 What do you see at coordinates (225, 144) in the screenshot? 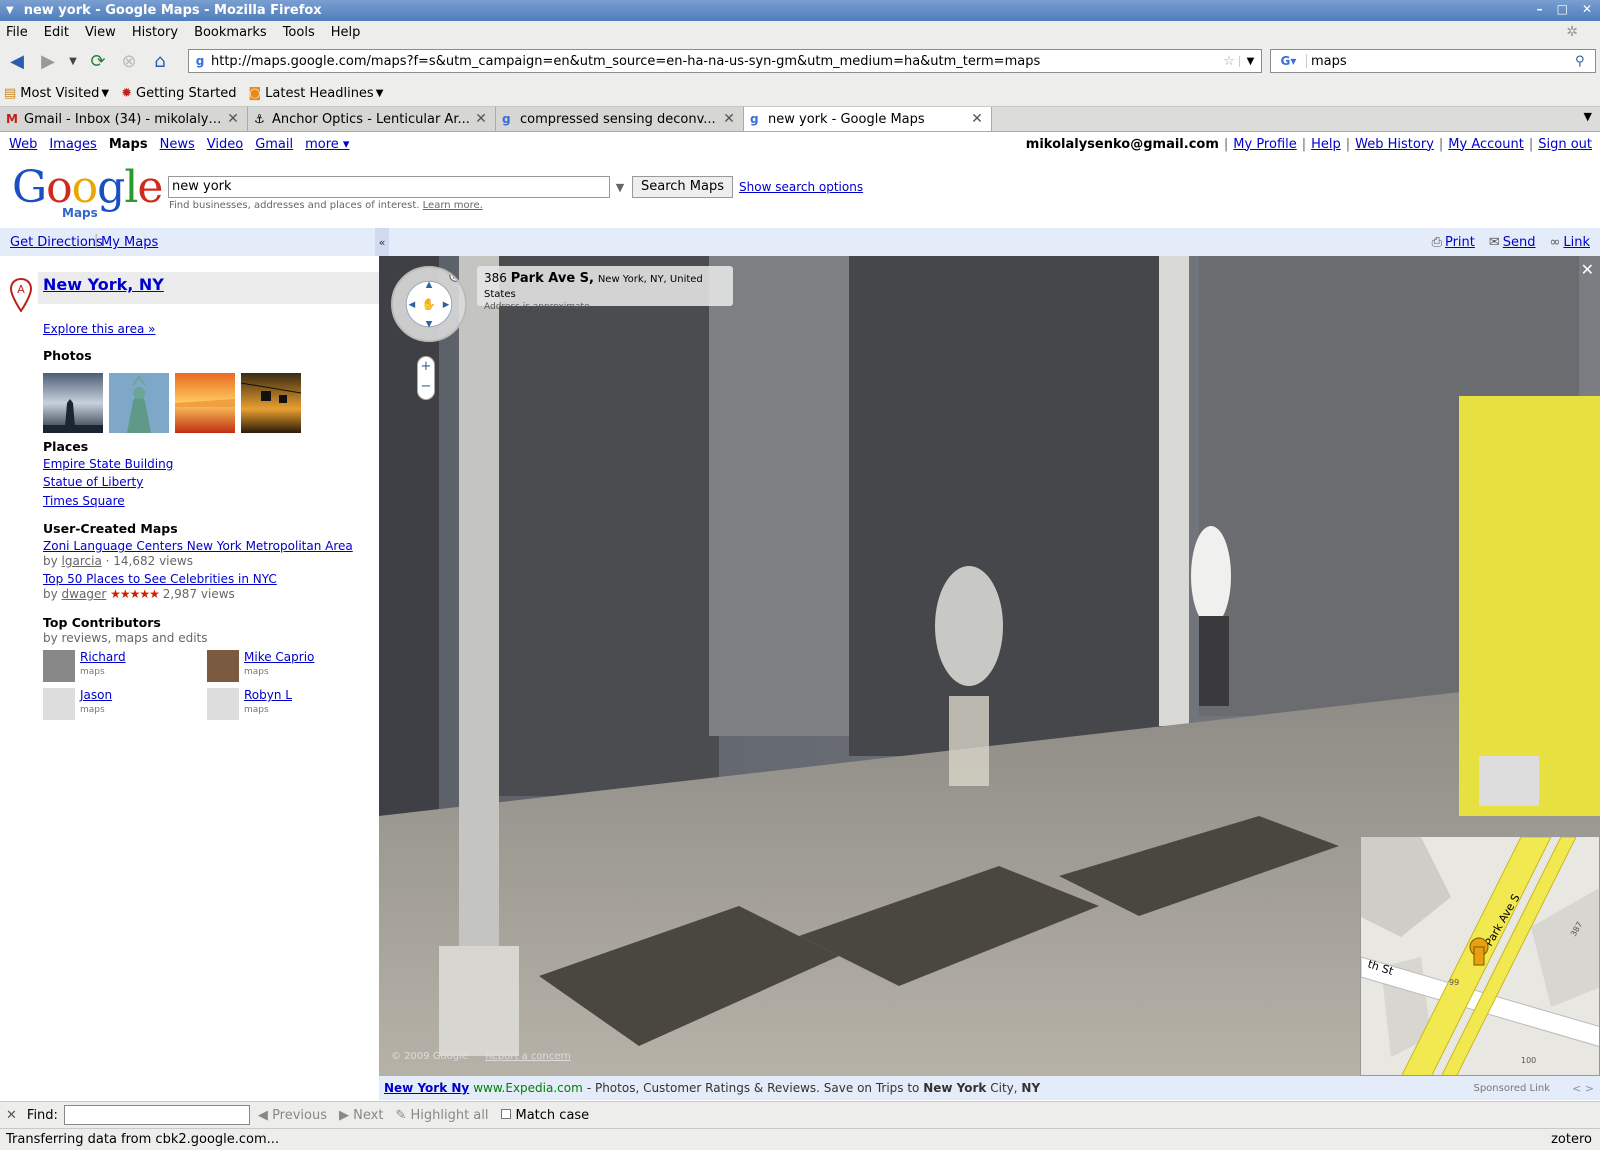
I see `gbar-video: Video` at bounding box center [225, 144].